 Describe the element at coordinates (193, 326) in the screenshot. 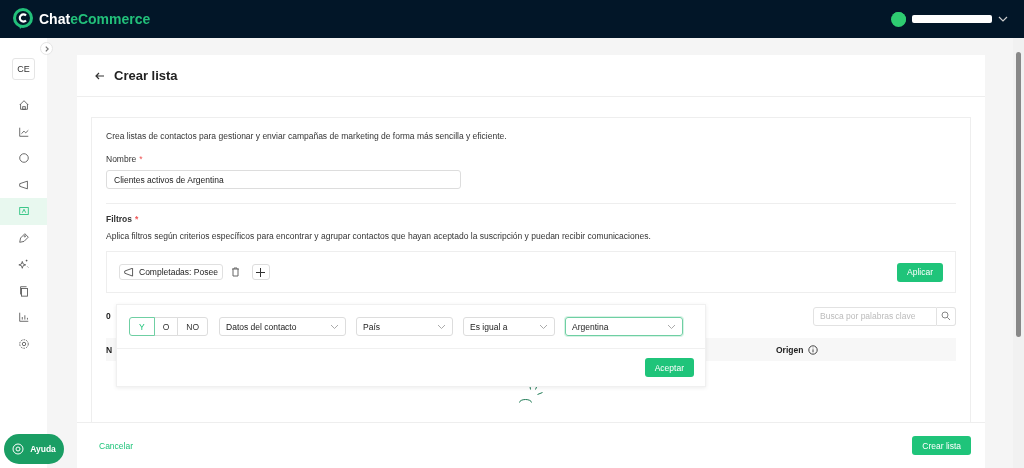

I see `logic-option: NO` at that location.